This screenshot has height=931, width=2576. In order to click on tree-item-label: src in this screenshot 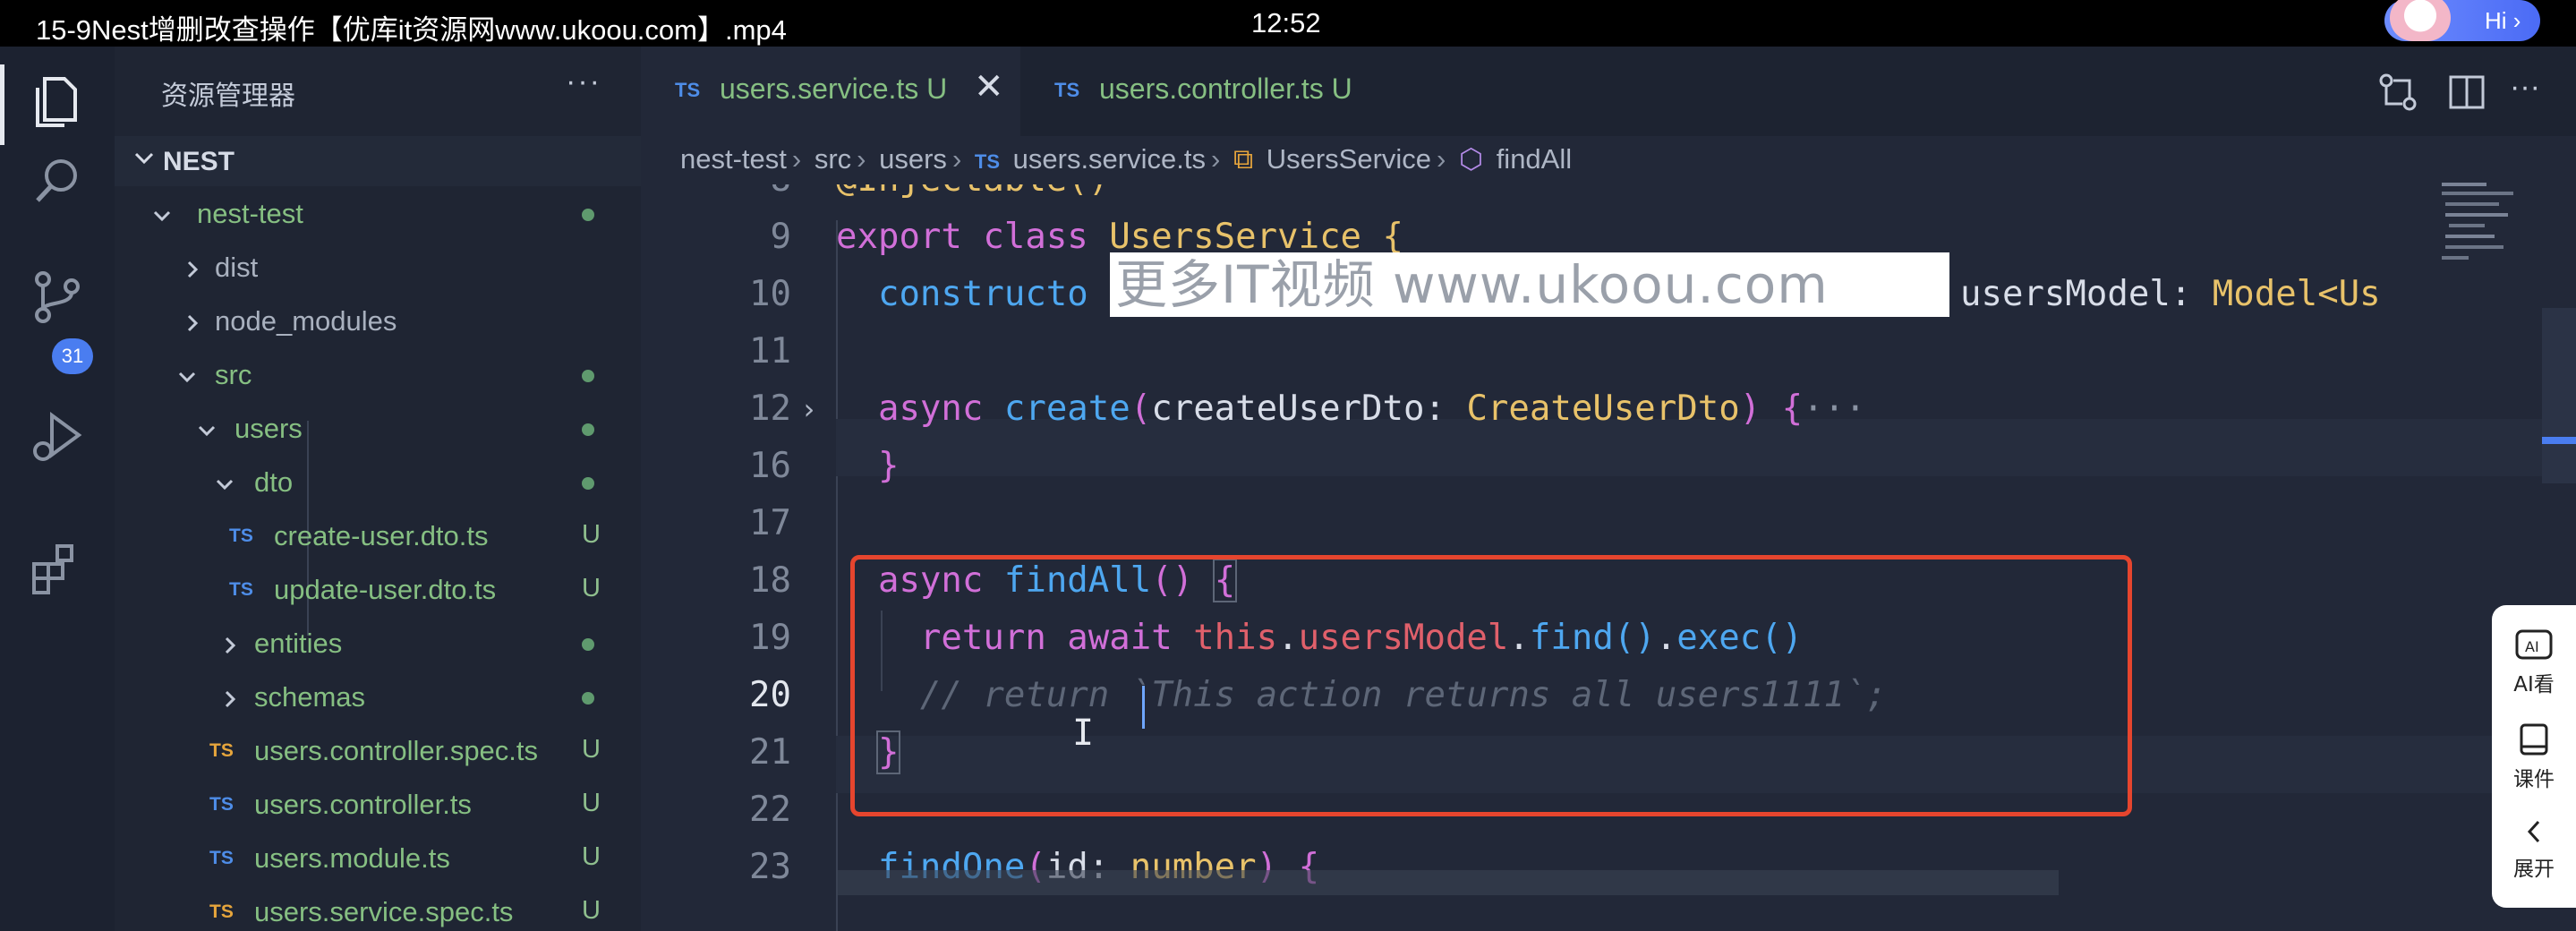, I will do `click(233, 375)`.